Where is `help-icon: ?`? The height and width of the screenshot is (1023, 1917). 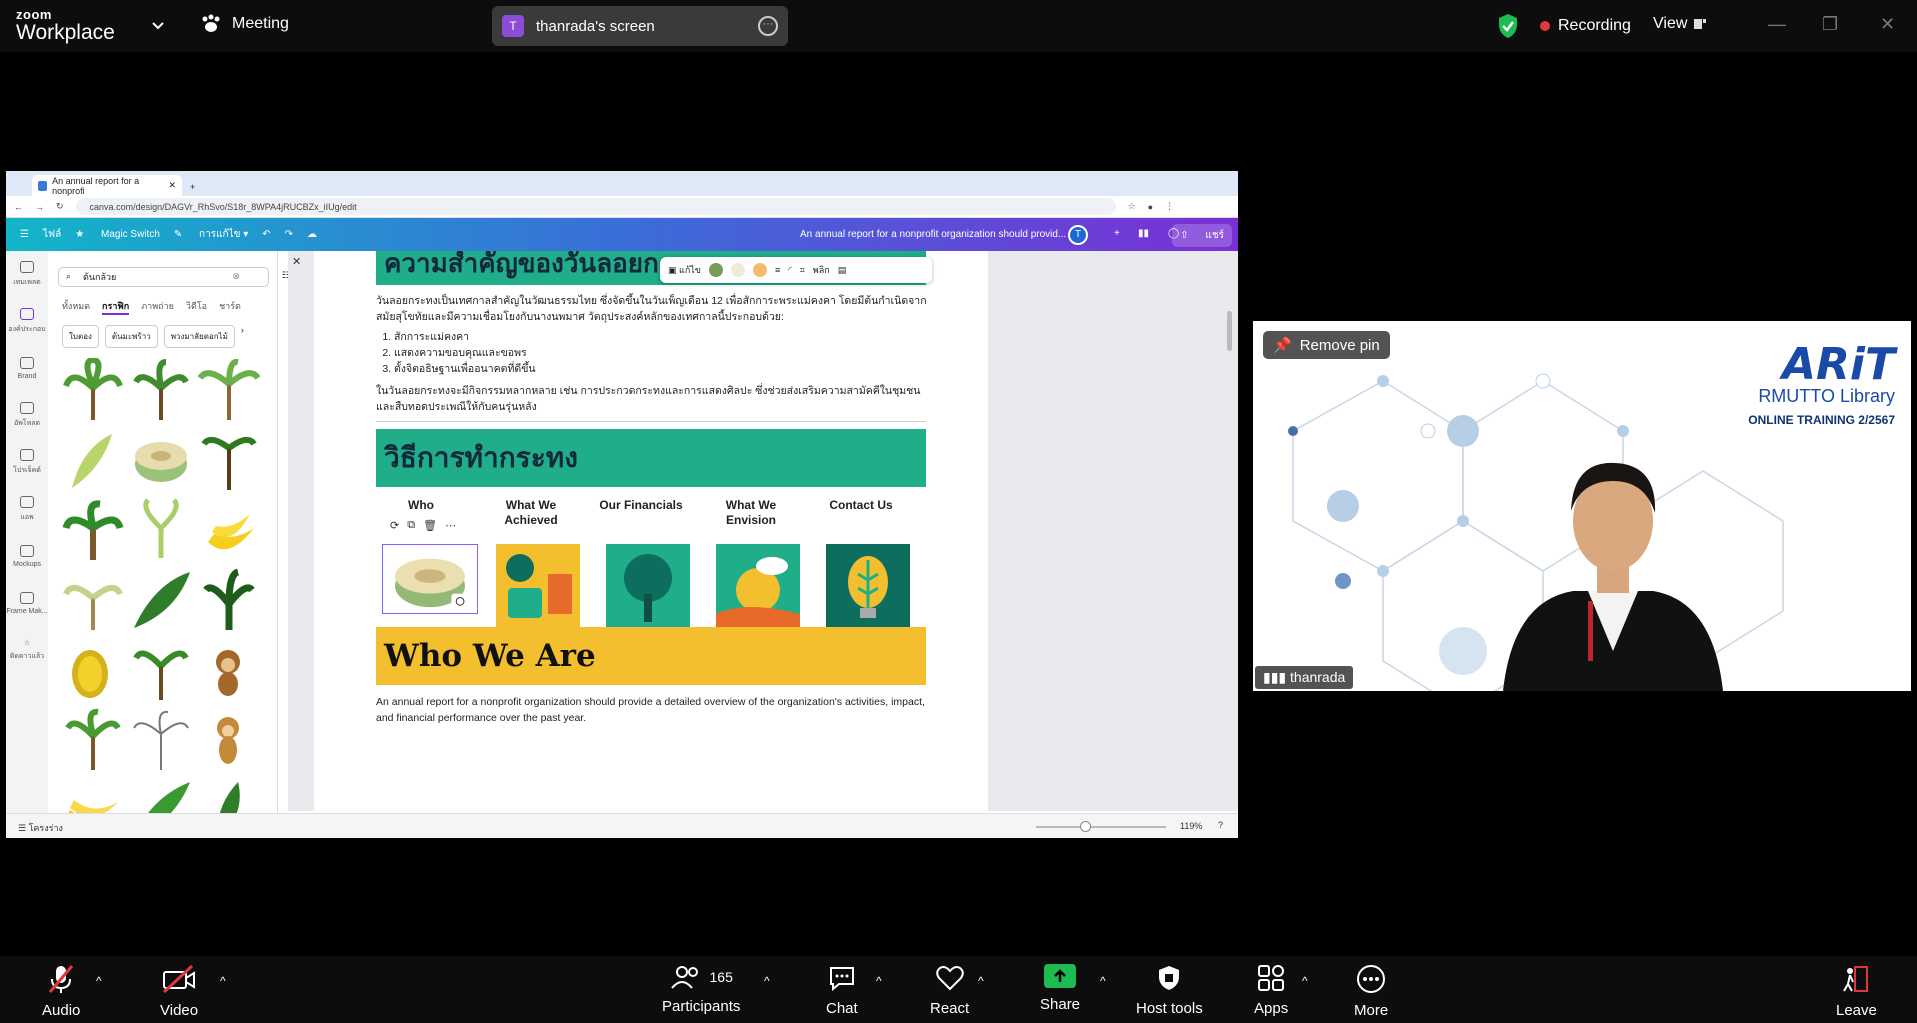 help-icon: ? is located at coordinates (1220, 825).